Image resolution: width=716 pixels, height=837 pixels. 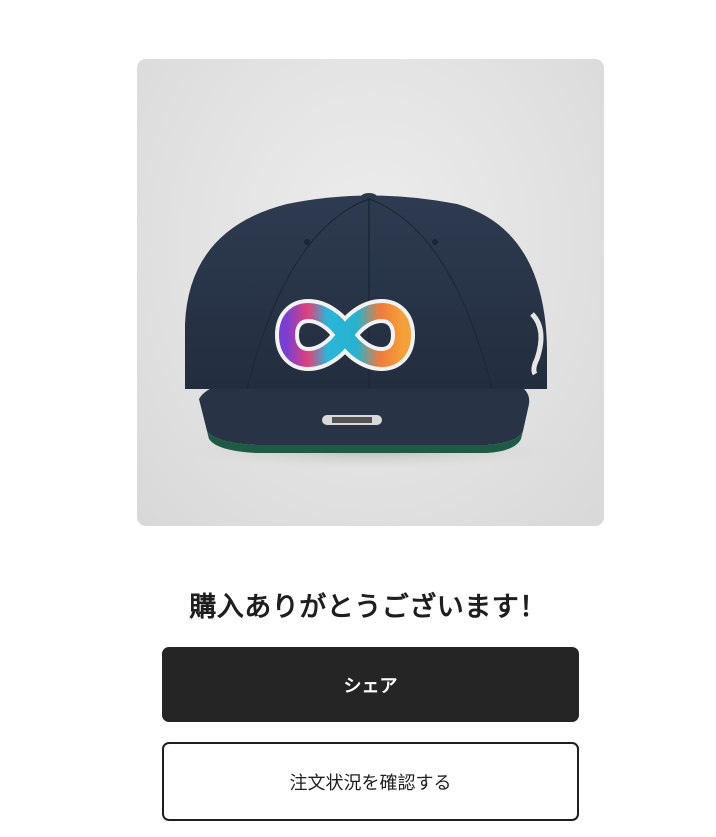 What do you see at coordinates (368, 607) in the screenshot?
I see `thank-you-heading: 購入ありがとうございます！` at bounding box center [368, 607].